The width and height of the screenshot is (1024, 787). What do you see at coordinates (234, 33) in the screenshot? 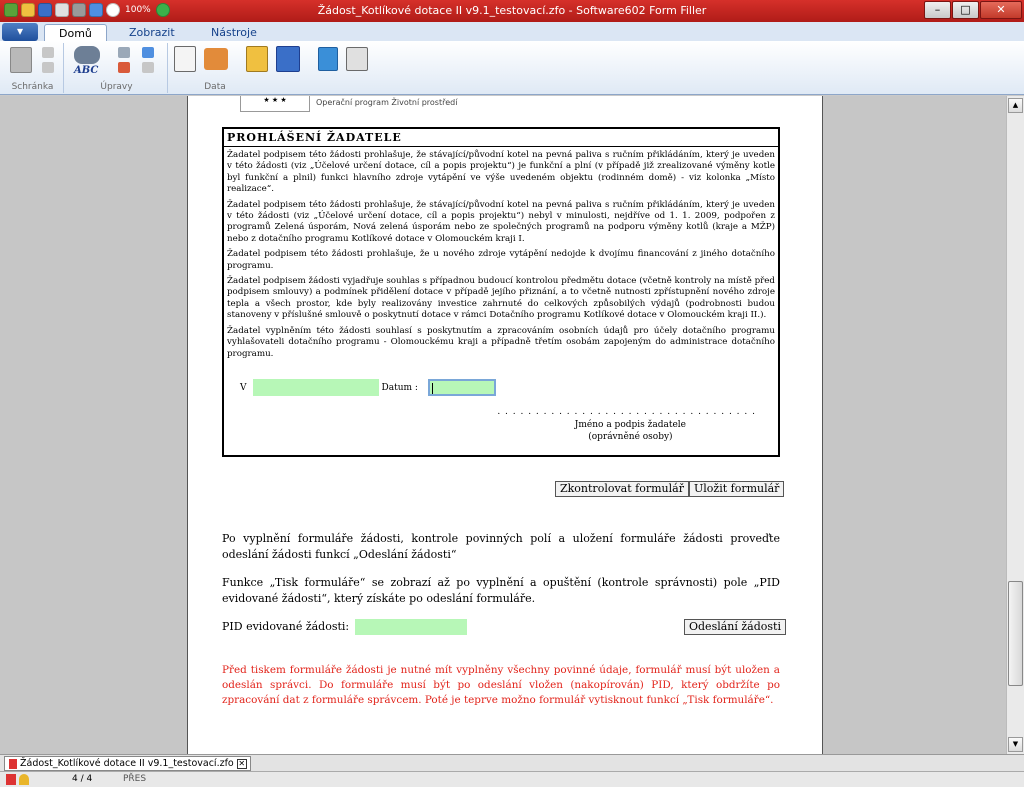
I see `tab-nastroje: Nástroje` at bounding box center [234, 33].